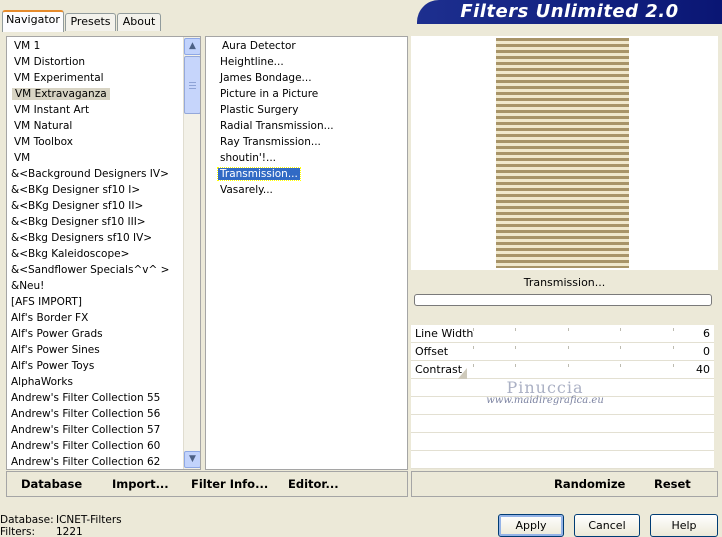  I want to click on progress-bar, so click(563, 300).